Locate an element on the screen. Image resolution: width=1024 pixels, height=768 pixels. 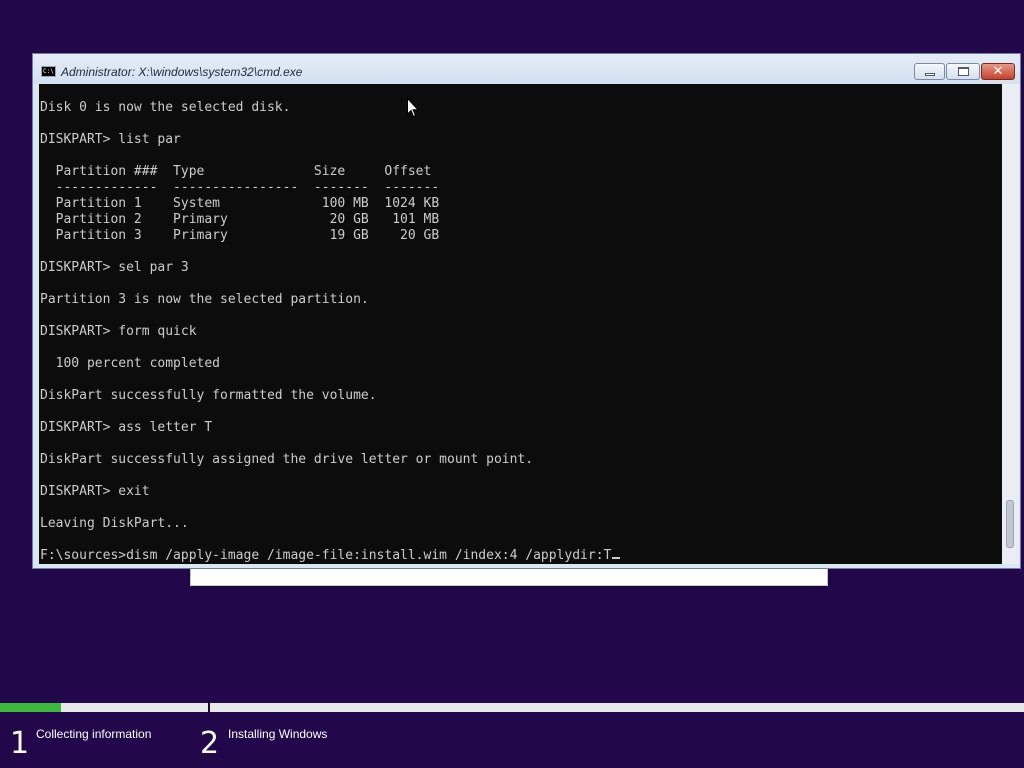
scrollbar-thumb is located at coordinates (1010, 524).